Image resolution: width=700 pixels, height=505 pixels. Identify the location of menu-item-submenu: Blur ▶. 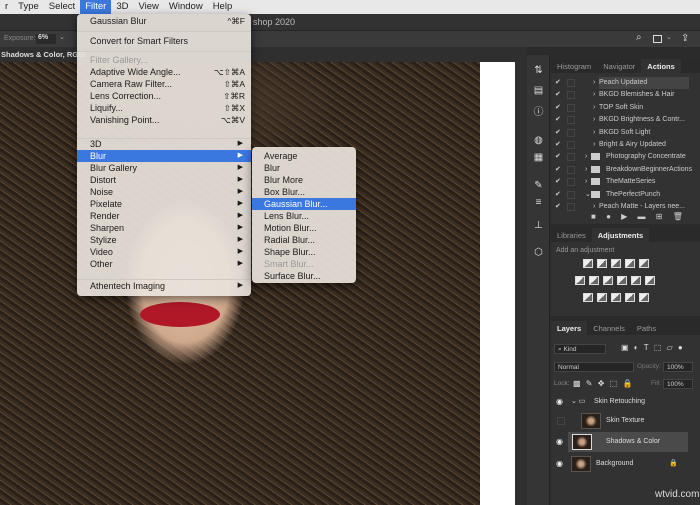
(164, 156).